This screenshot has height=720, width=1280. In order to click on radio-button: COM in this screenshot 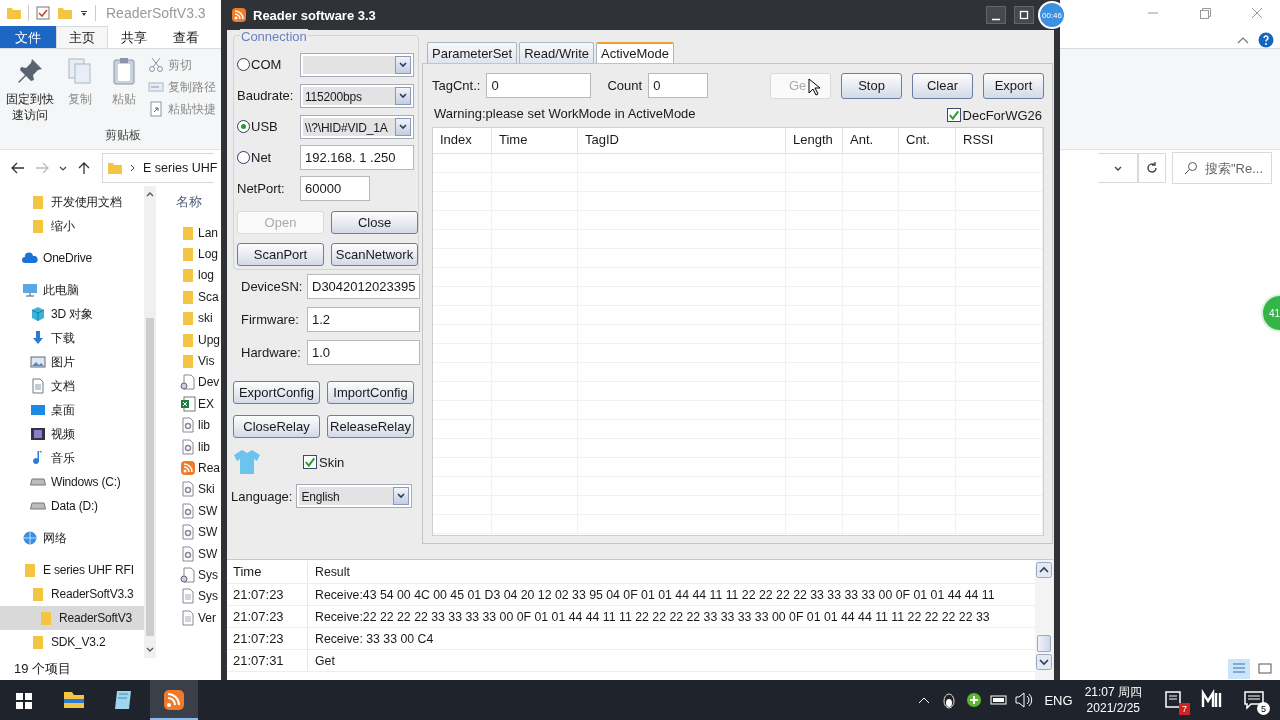, I will do `click(259, 64)`.